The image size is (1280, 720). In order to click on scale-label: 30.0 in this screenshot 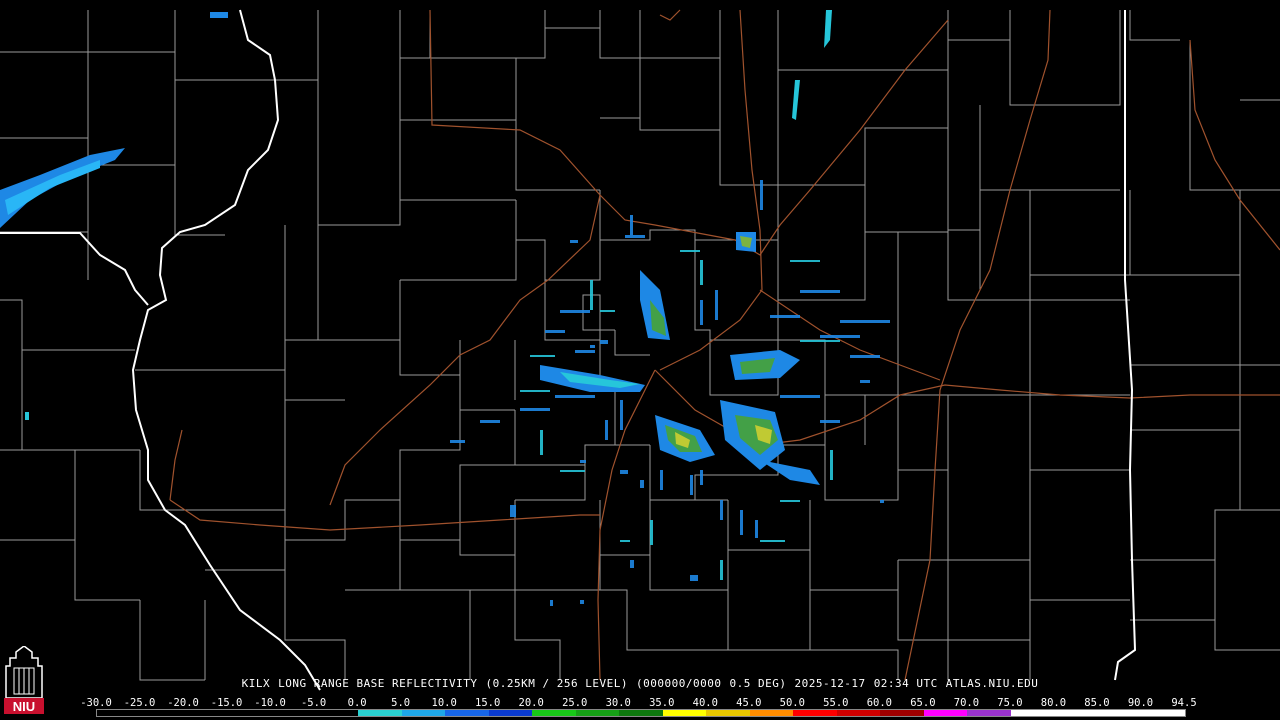, I will do `click(618, 703)`.